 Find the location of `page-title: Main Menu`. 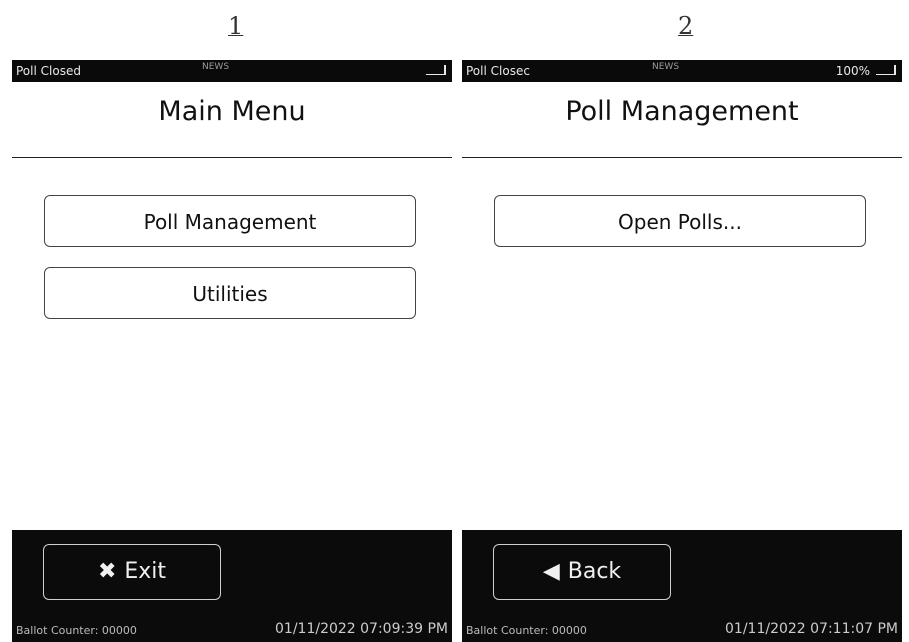

page-title: Main Menu is located at coordinates (232, 111).